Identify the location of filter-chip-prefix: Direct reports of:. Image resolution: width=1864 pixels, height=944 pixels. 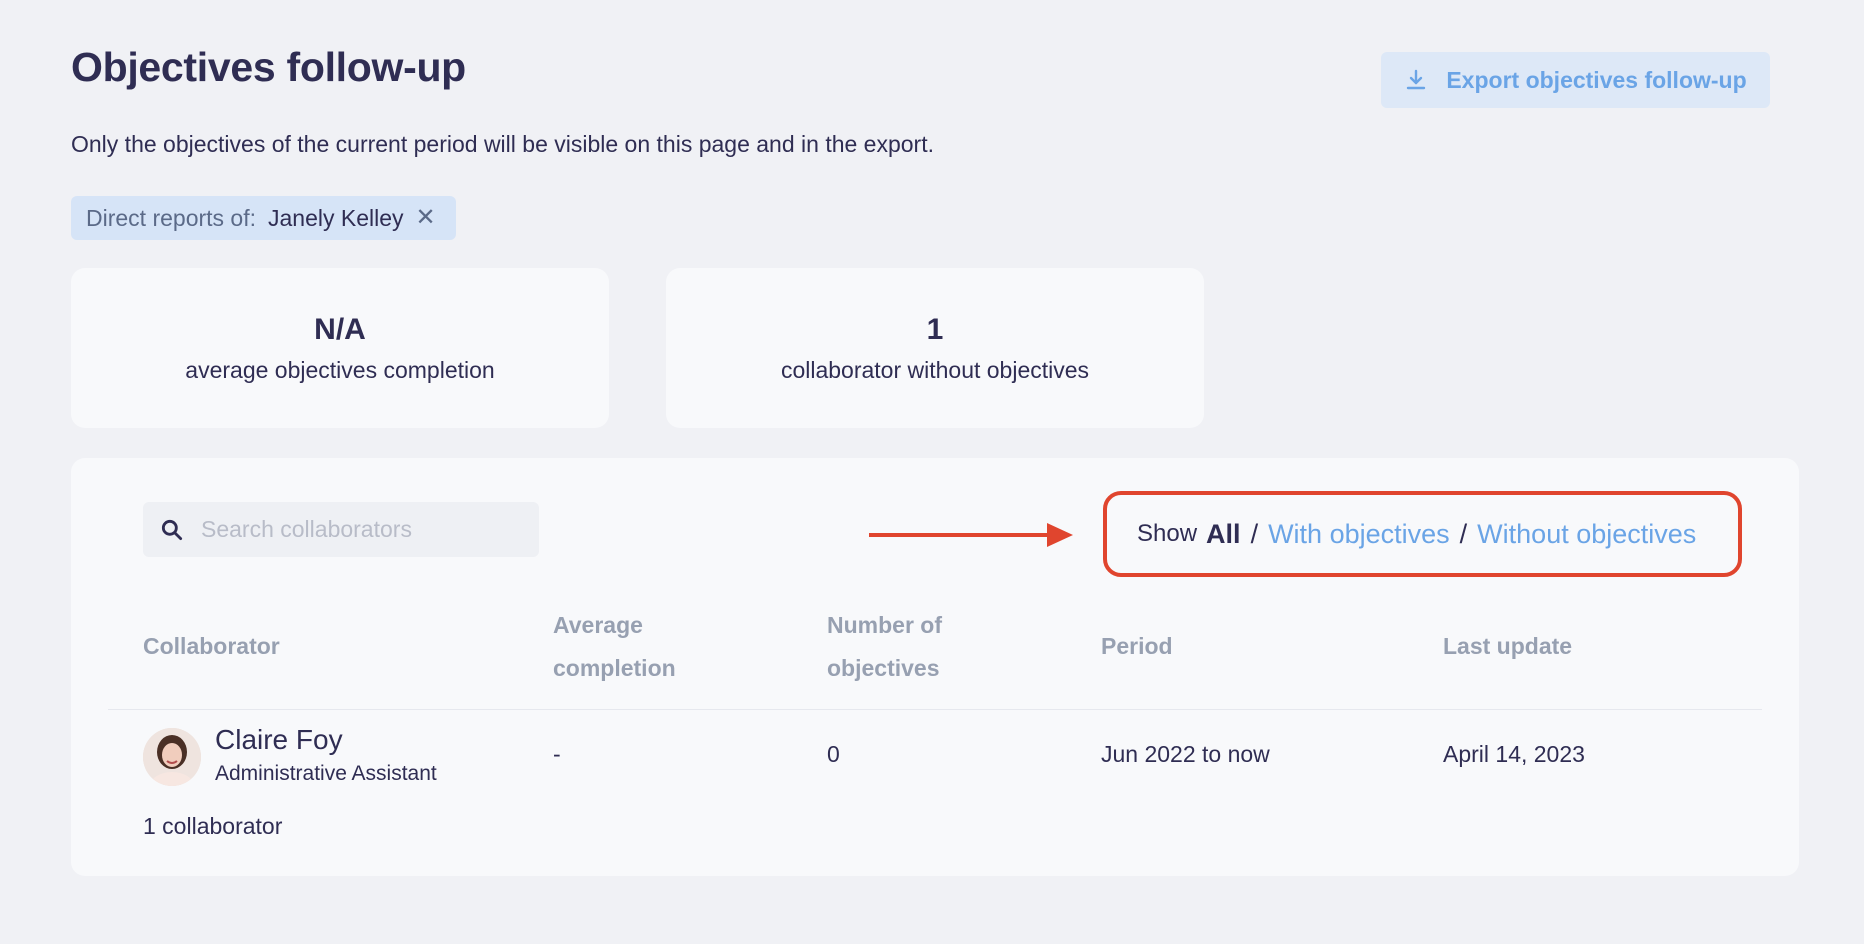
(171, 217).